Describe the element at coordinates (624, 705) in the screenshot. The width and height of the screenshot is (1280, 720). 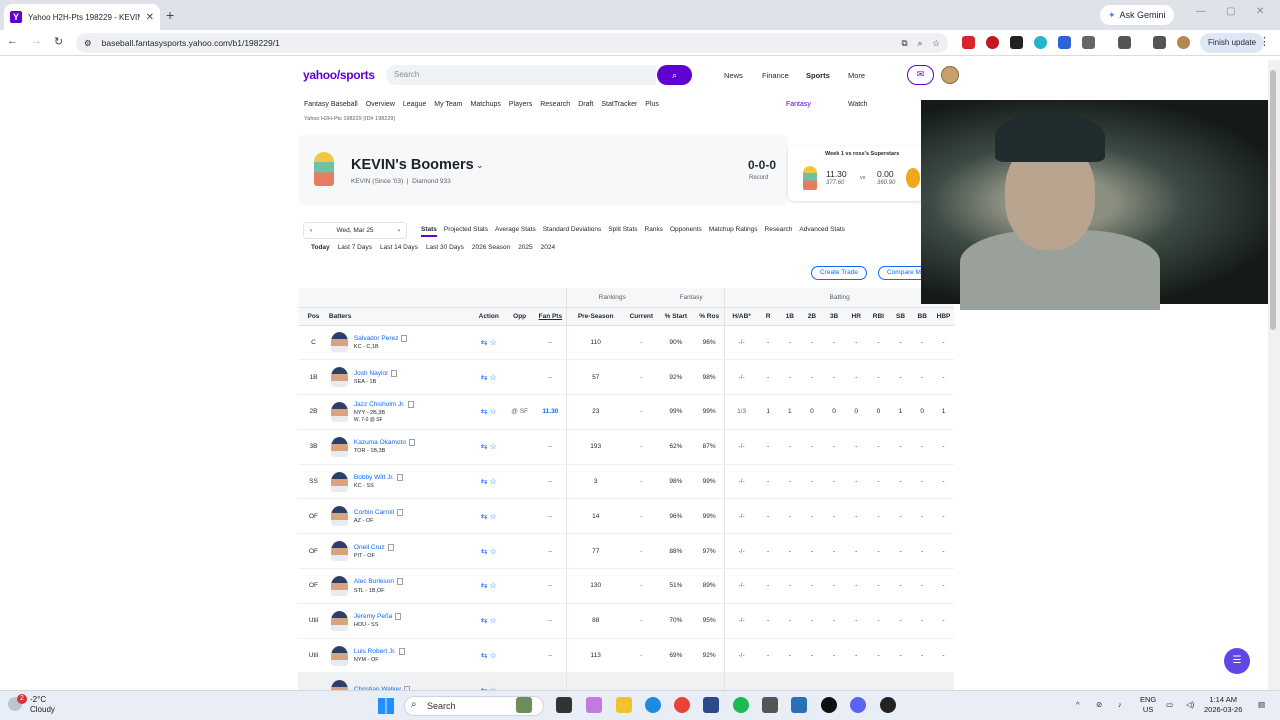
I see `file-explorer-icon` at that location.